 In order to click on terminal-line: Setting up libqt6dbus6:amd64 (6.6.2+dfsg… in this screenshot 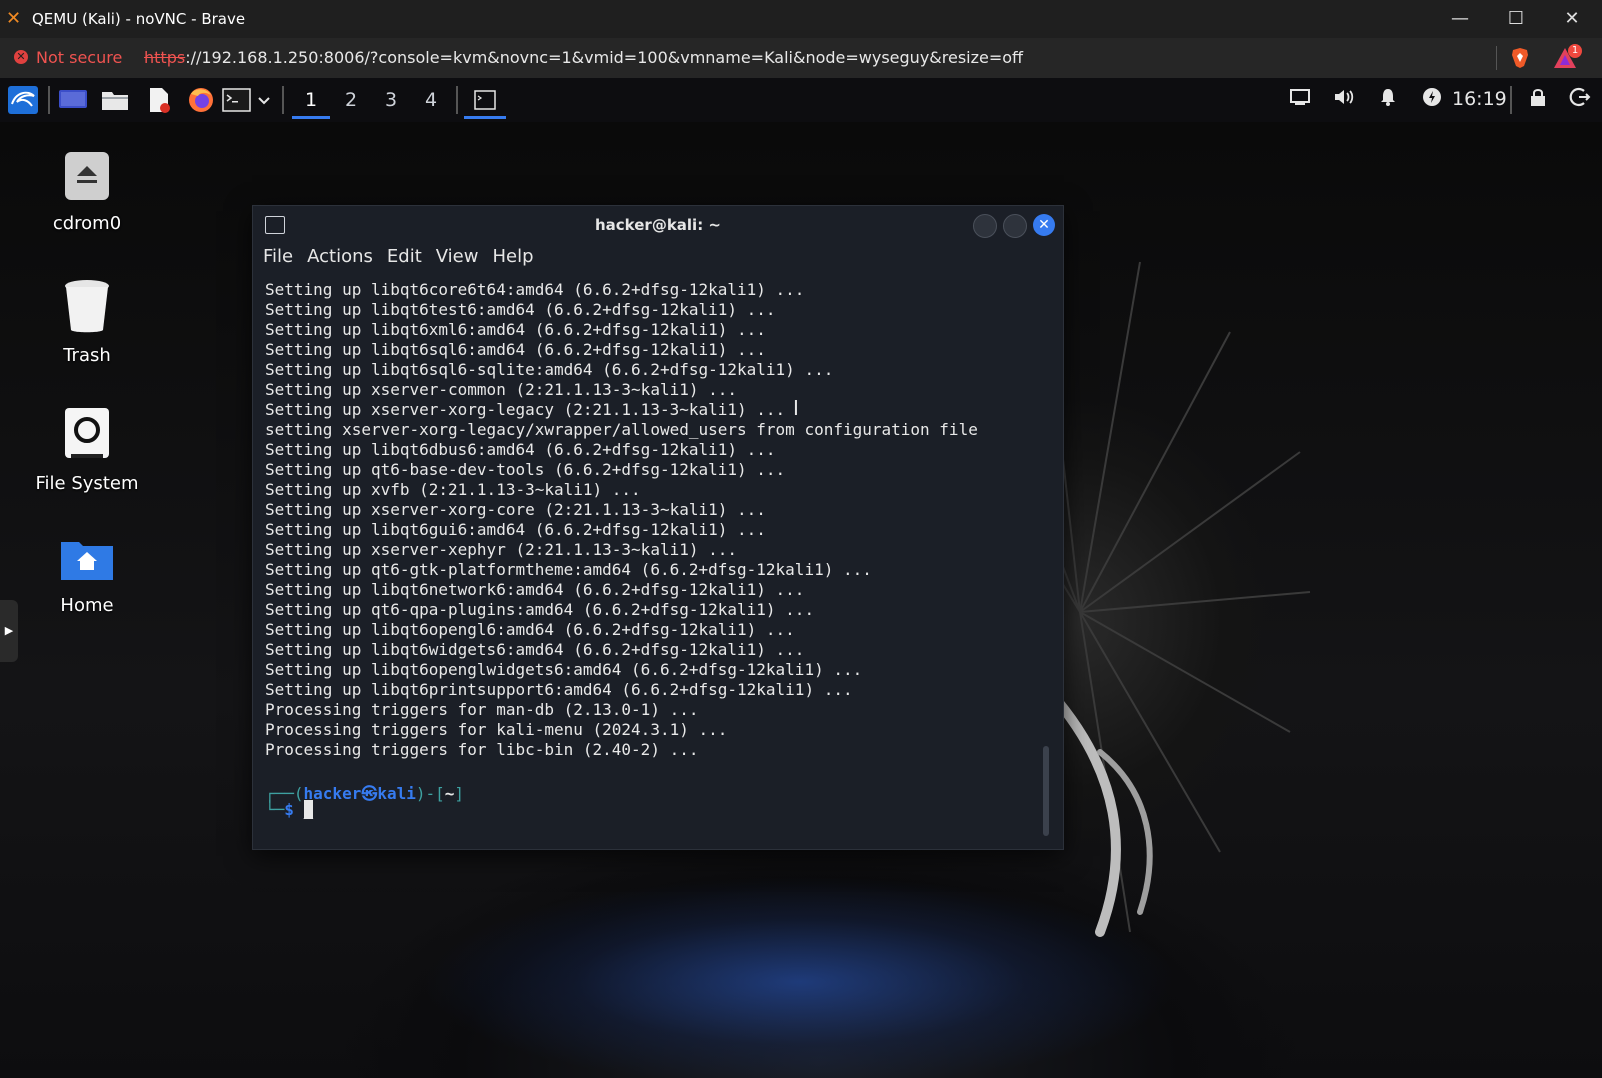, I will do `click(520, 449)`.